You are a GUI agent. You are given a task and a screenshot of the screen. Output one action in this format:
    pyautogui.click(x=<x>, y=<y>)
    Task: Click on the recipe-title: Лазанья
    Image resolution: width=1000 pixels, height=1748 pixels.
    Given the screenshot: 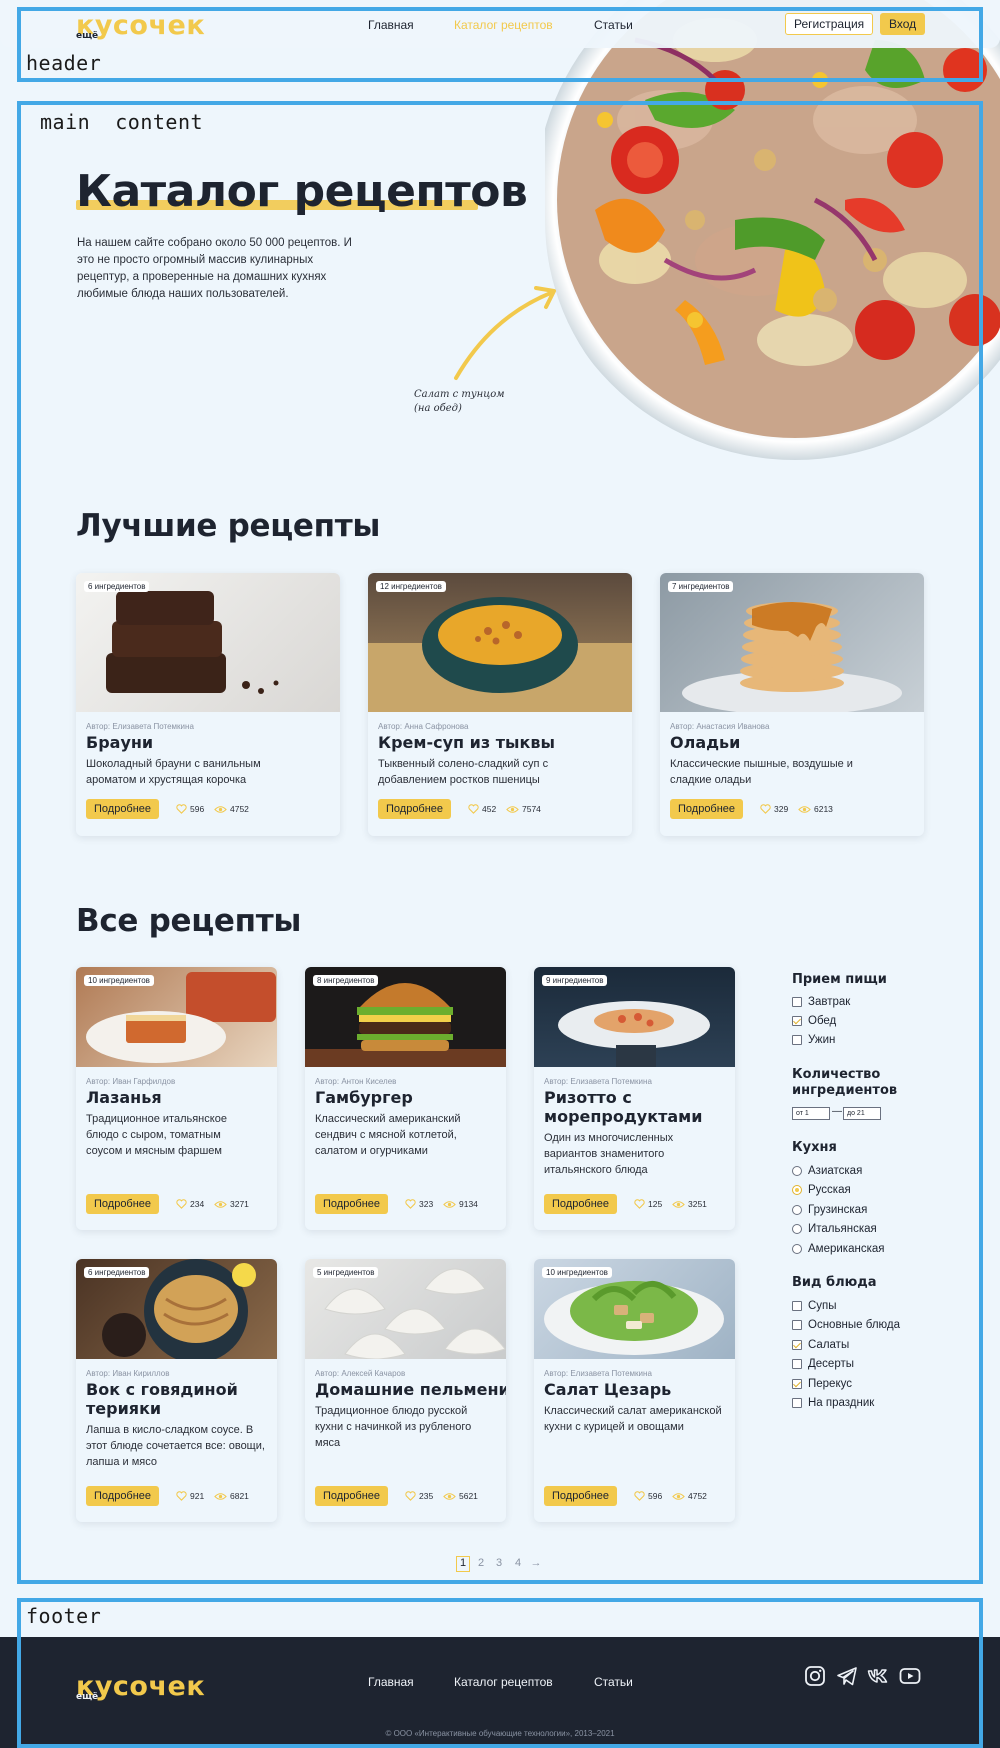 What is the action you would take?
    pyautogui.click(x=178, y=1097)
    